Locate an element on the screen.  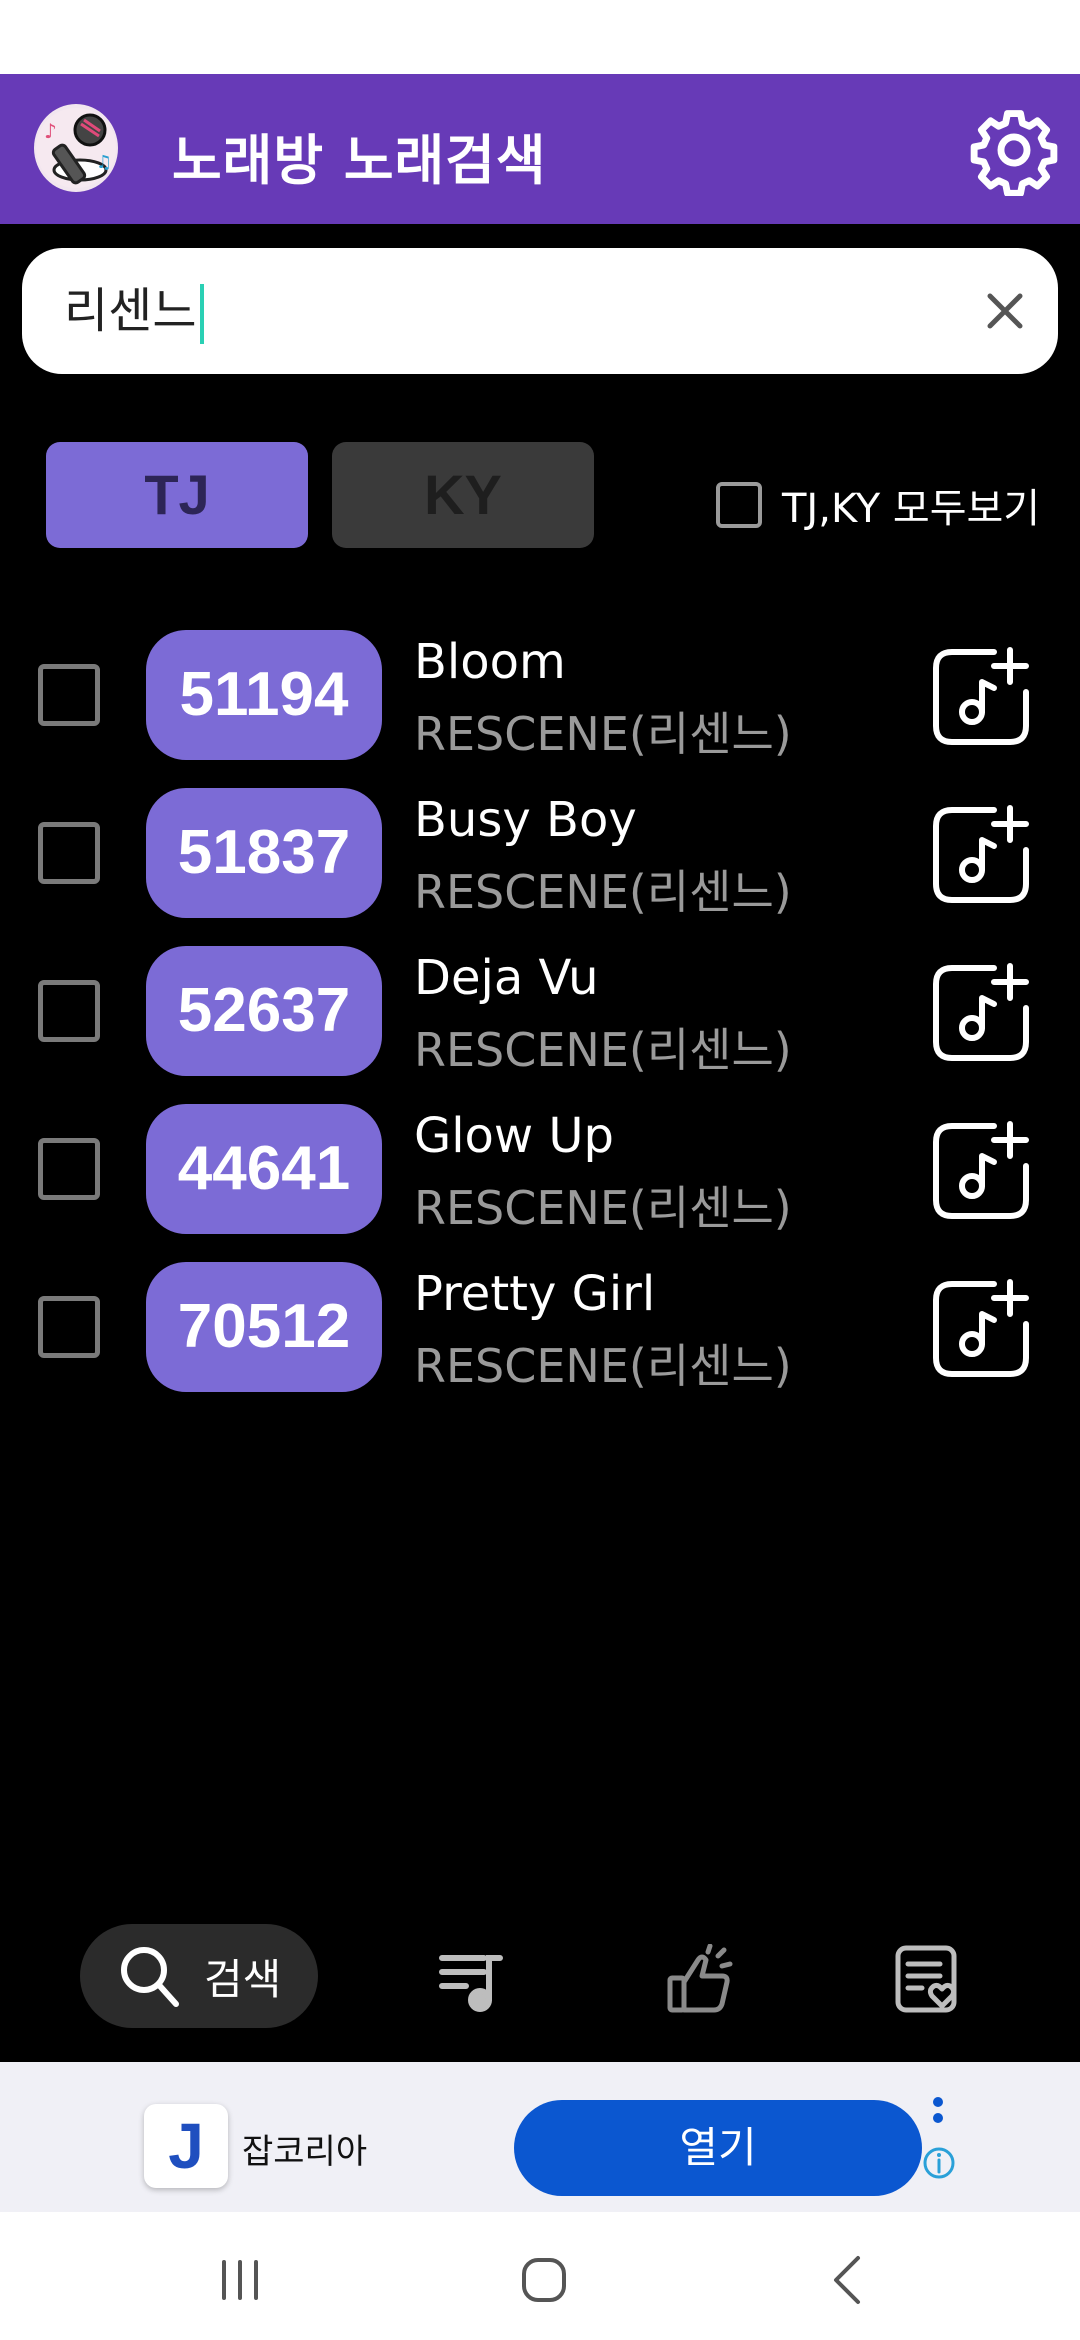
song-row: 44641 Glow Up RESCENE(리센느) is located at coordinates (540, 1169).